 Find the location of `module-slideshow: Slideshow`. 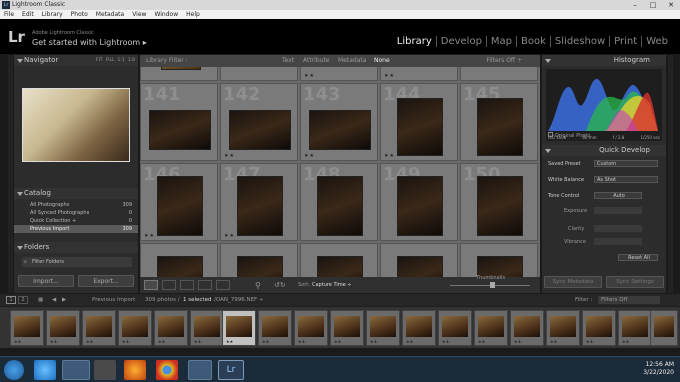

module-slideshow: Slideshow is located at coordinates (581, 41).